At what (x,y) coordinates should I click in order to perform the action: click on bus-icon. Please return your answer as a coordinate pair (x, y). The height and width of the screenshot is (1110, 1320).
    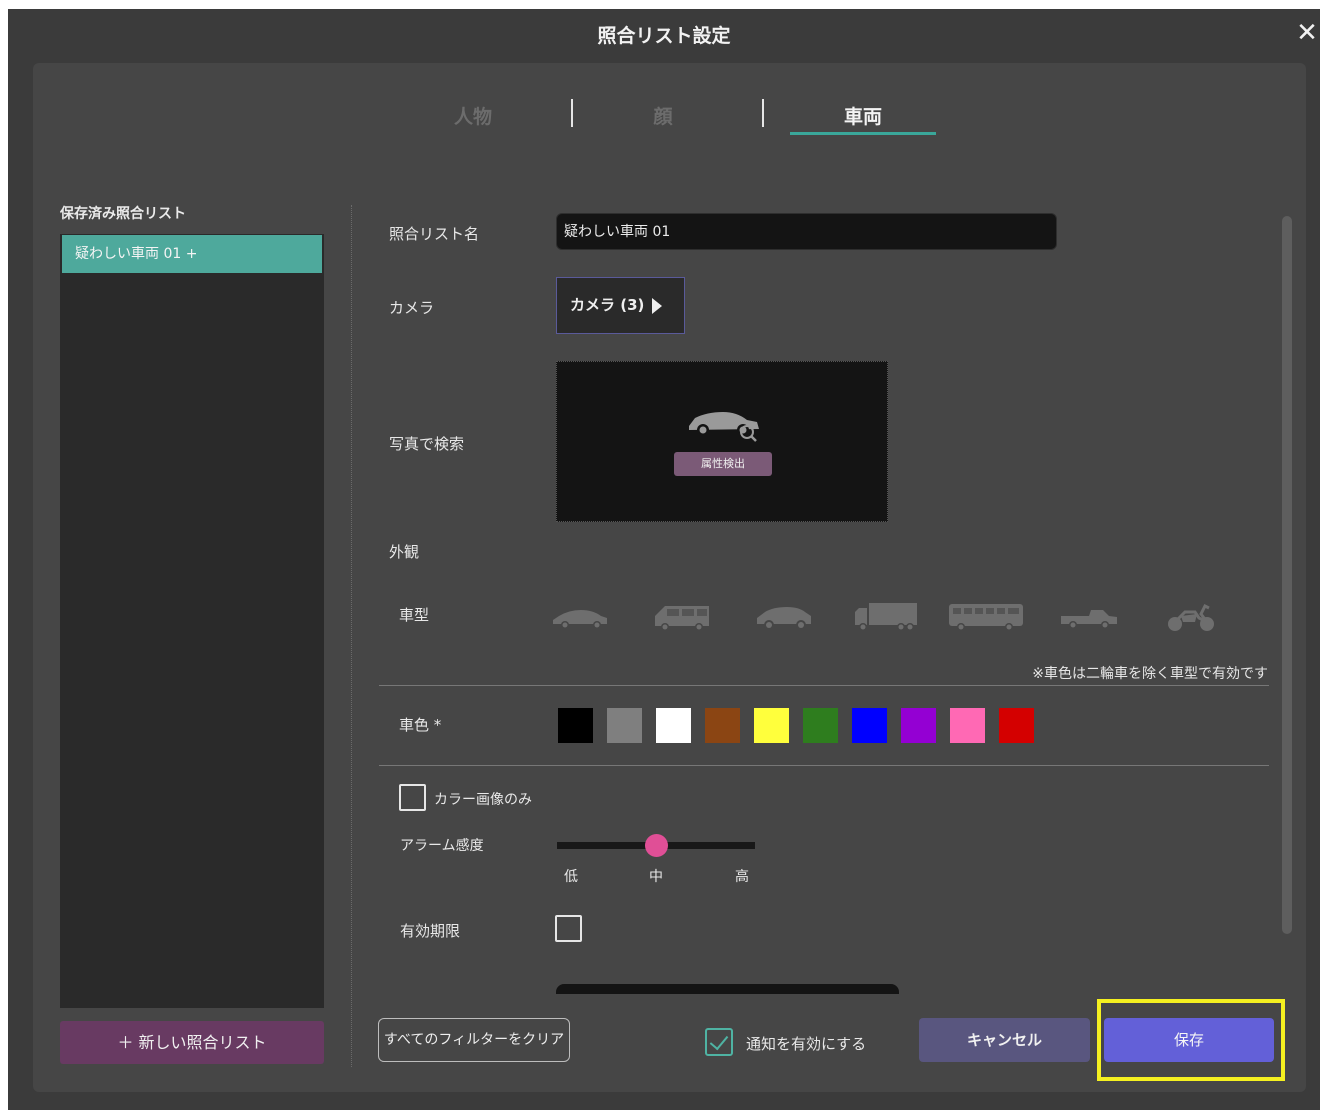
    Looking at the image, I should click on (986, 616).